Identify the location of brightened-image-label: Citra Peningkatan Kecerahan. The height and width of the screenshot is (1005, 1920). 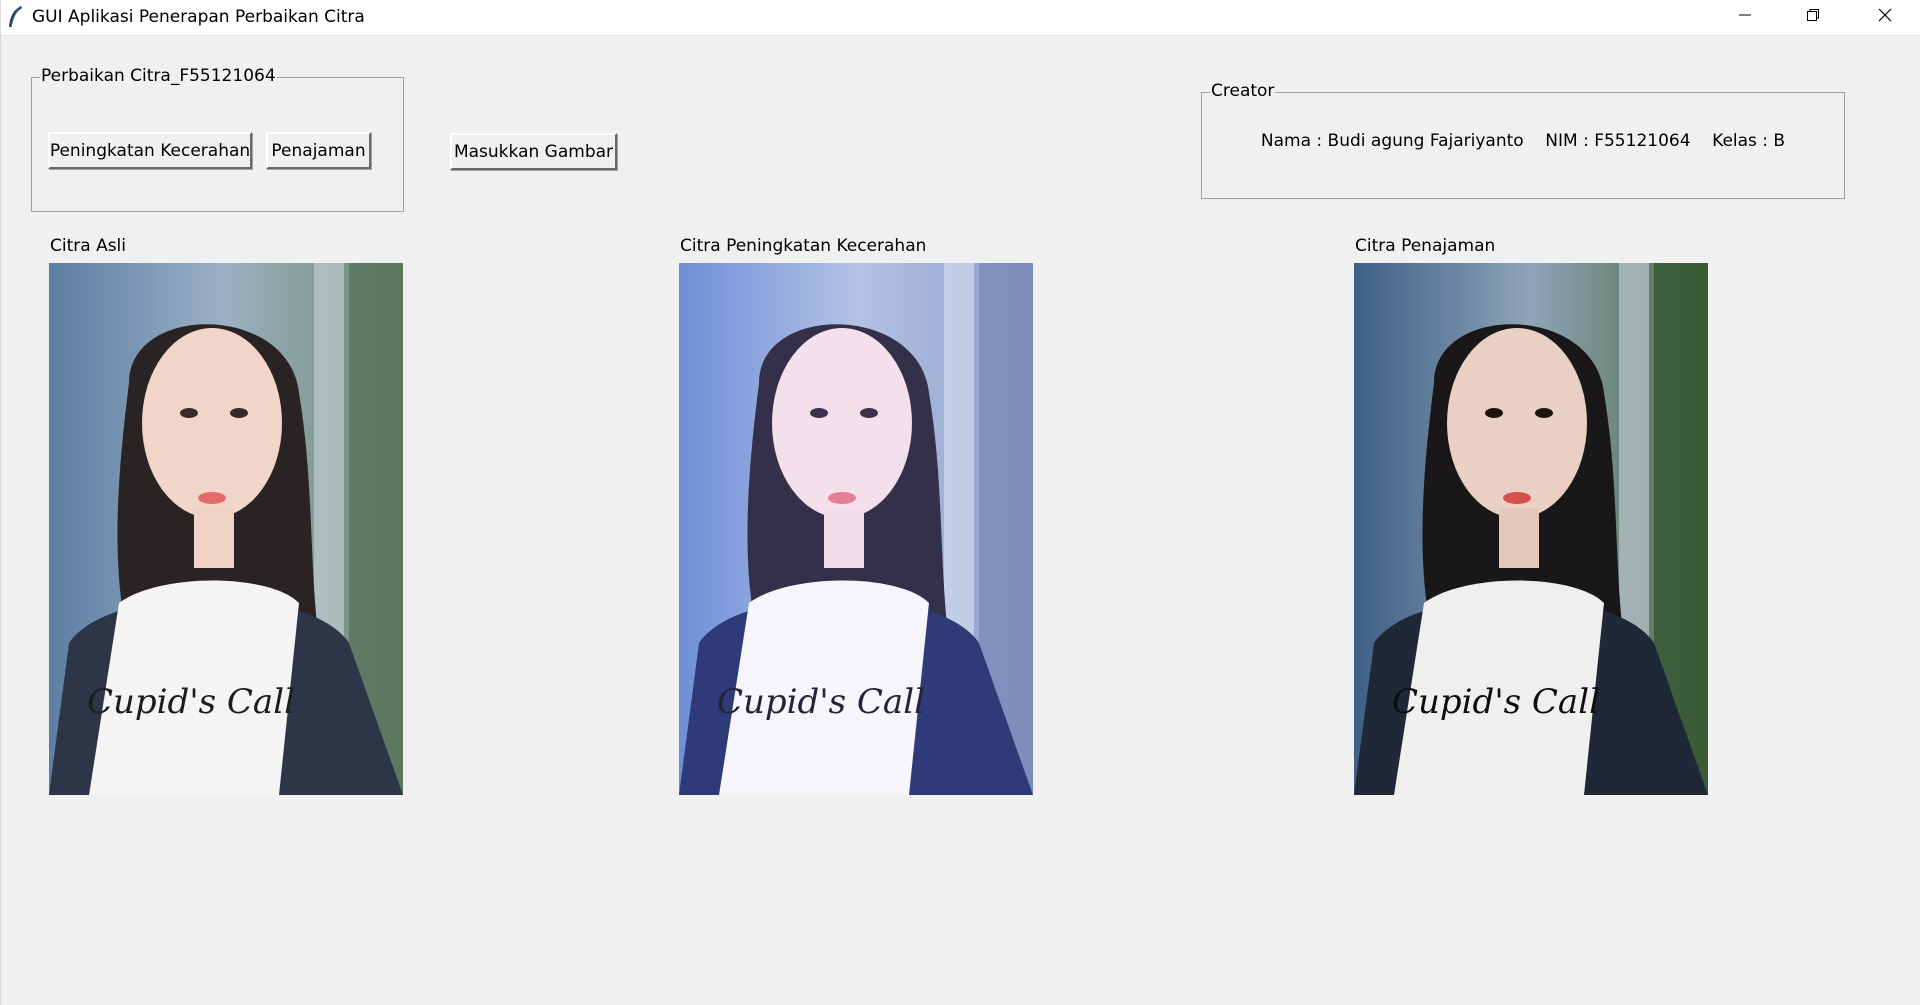
(803, 246).